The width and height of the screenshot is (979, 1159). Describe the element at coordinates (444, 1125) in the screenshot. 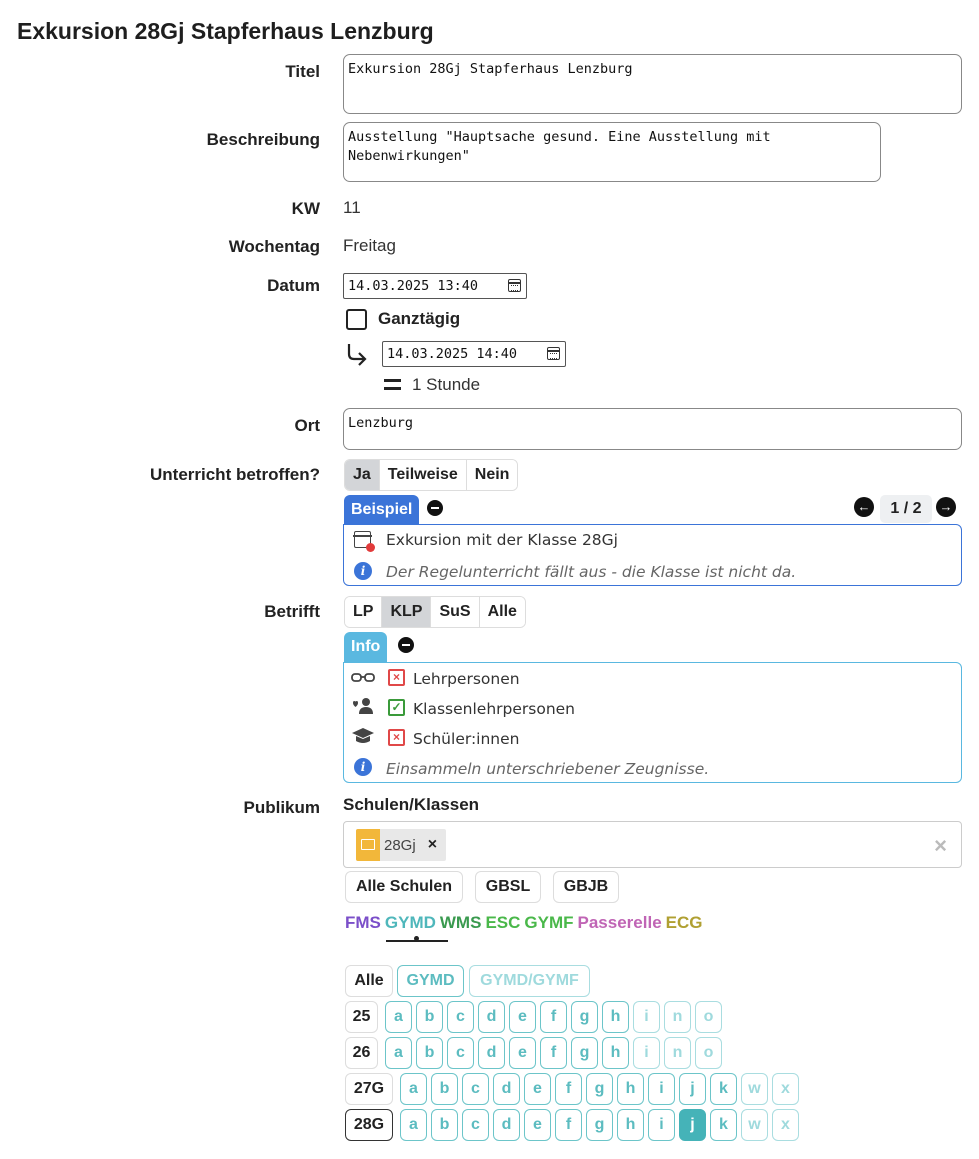

I see `class-button-28gb: b` at that location.